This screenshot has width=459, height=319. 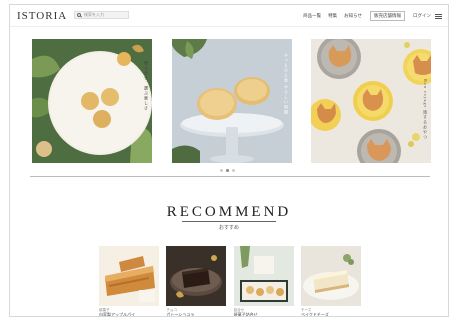 What do you see at coordinates (425, 110) in the screenshot?
I see `hero-caption-3: Bon voyage 旅するおやつ` at bounding box center [425, 110].